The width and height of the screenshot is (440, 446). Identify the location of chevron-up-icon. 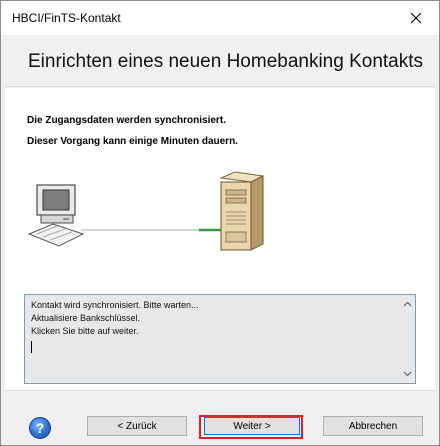
(407, 304).